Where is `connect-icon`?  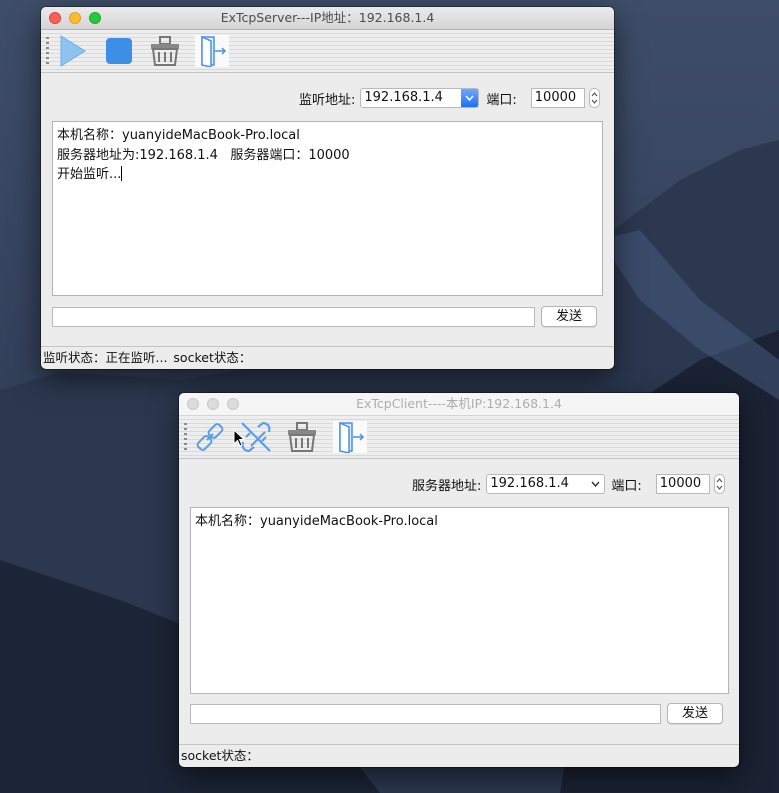 connect-icon is located at coordinates (210, 437).